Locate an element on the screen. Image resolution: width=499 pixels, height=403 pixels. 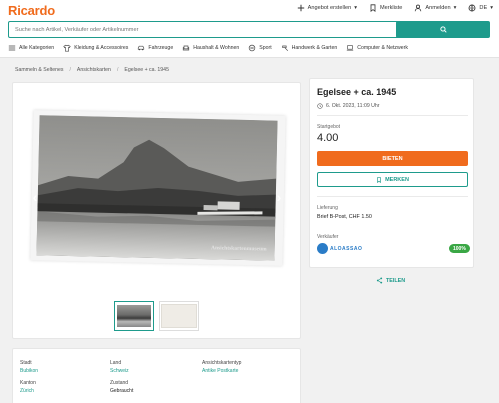
category-label: Alle Kategorien is located at coordinates (37, 48).